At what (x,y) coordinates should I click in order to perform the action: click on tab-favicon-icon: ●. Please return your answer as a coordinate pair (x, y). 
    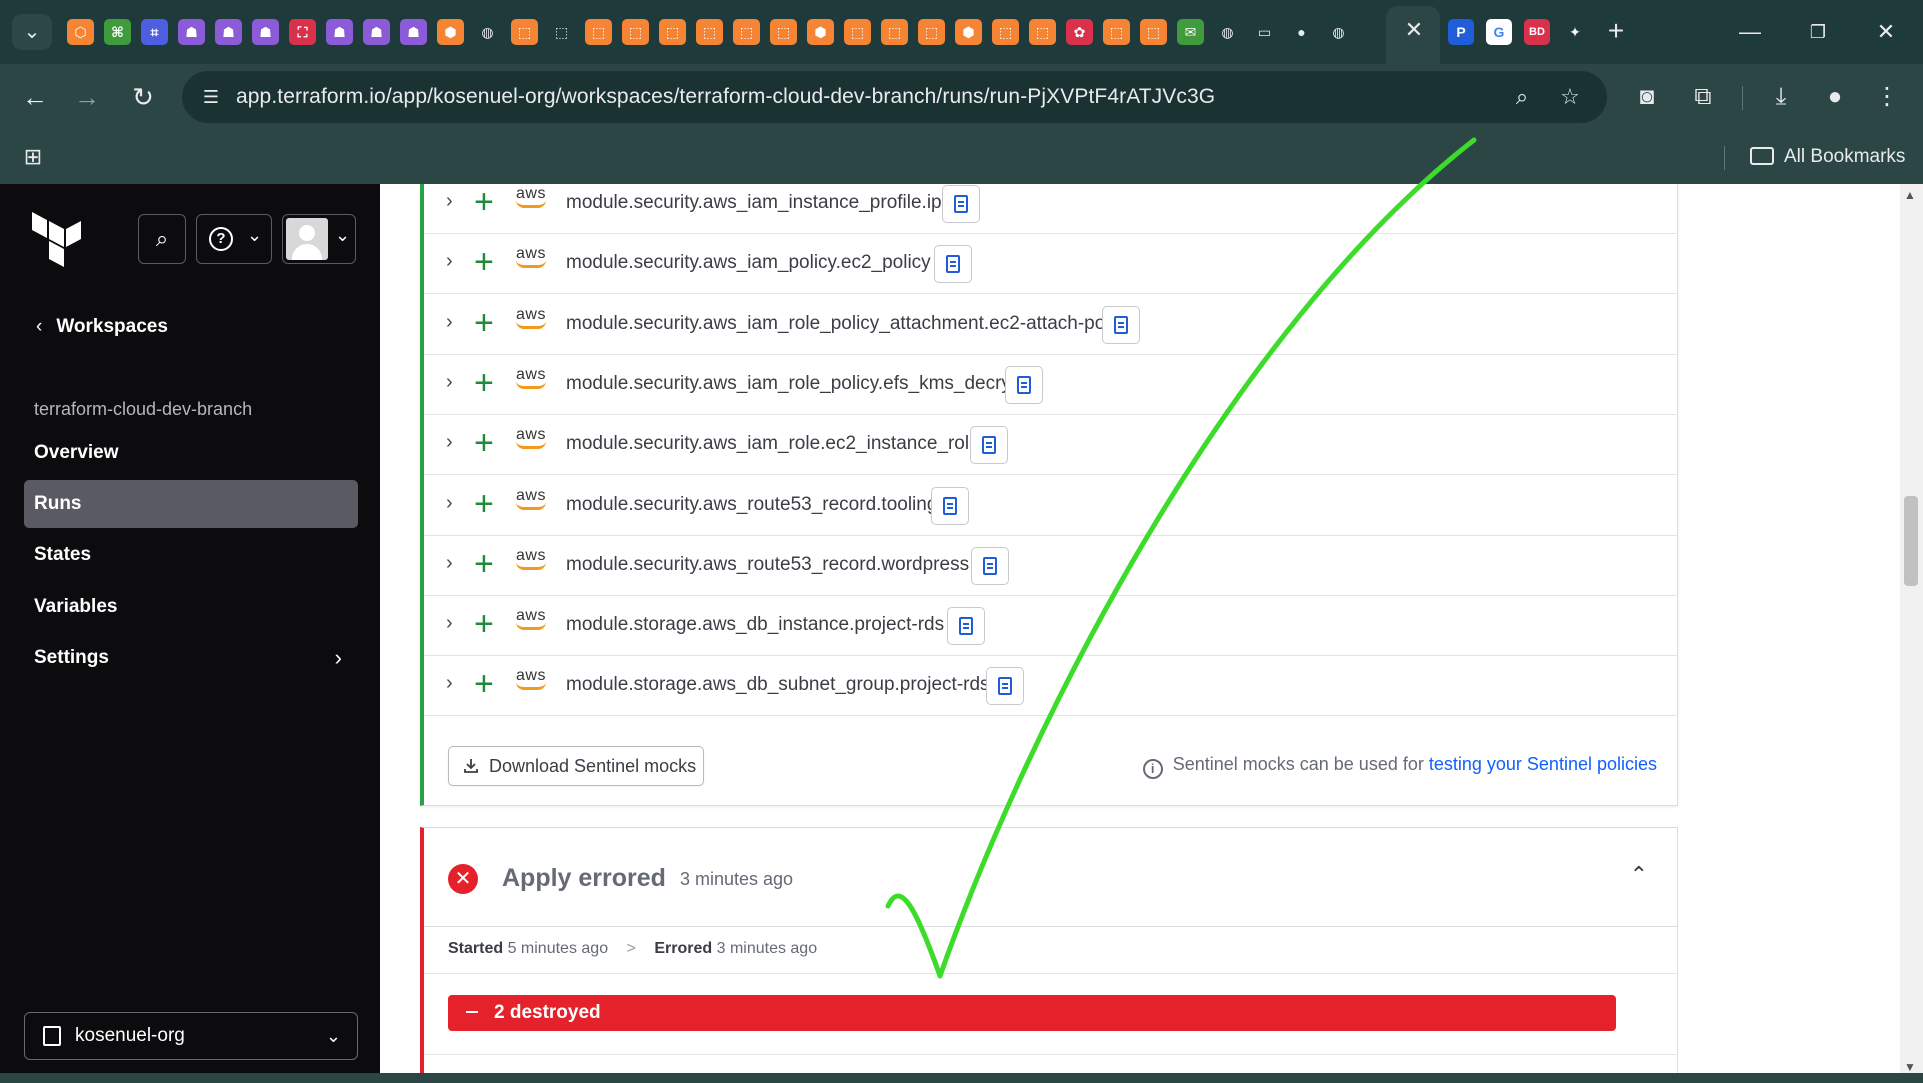
    Looking at the image, I should click on (1301, 32).